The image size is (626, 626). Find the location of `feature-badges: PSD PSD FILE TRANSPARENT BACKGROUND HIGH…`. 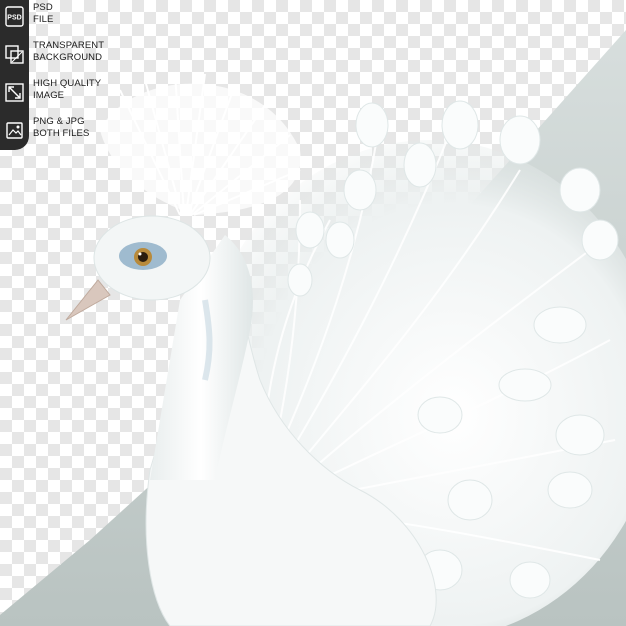

feature-badges: PSD PSD FILE TRANSPARENT BACKGROUND HIGH… is located at coordinates (52, 75).